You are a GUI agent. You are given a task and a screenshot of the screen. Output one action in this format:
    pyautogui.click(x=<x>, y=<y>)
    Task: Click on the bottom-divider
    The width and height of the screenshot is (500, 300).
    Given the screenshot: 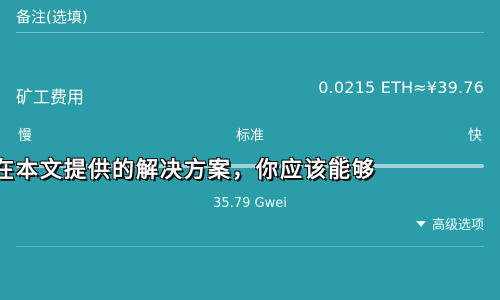 What is the action you would take?
    pyautogui.click(x=250, y=246)
    